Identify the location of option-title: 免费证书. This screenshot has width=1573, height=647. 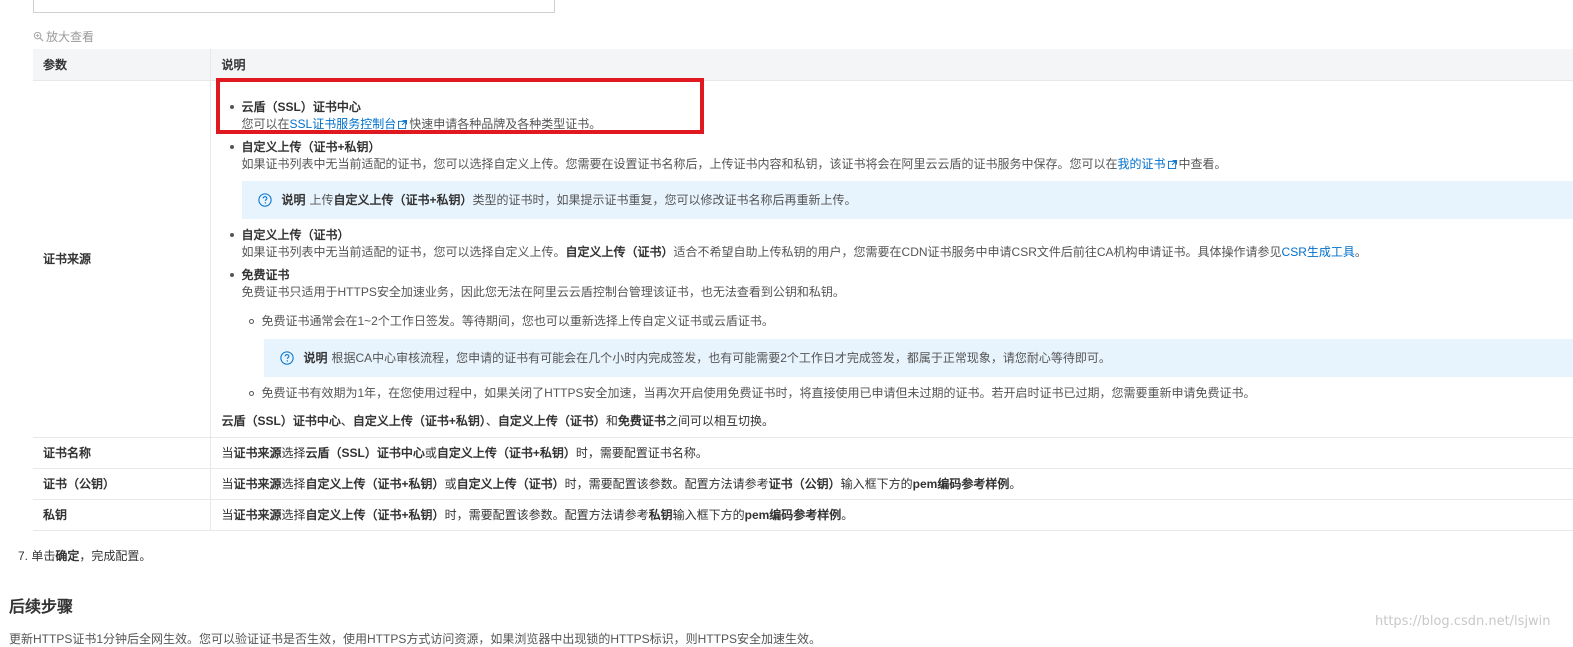
(266, 275).